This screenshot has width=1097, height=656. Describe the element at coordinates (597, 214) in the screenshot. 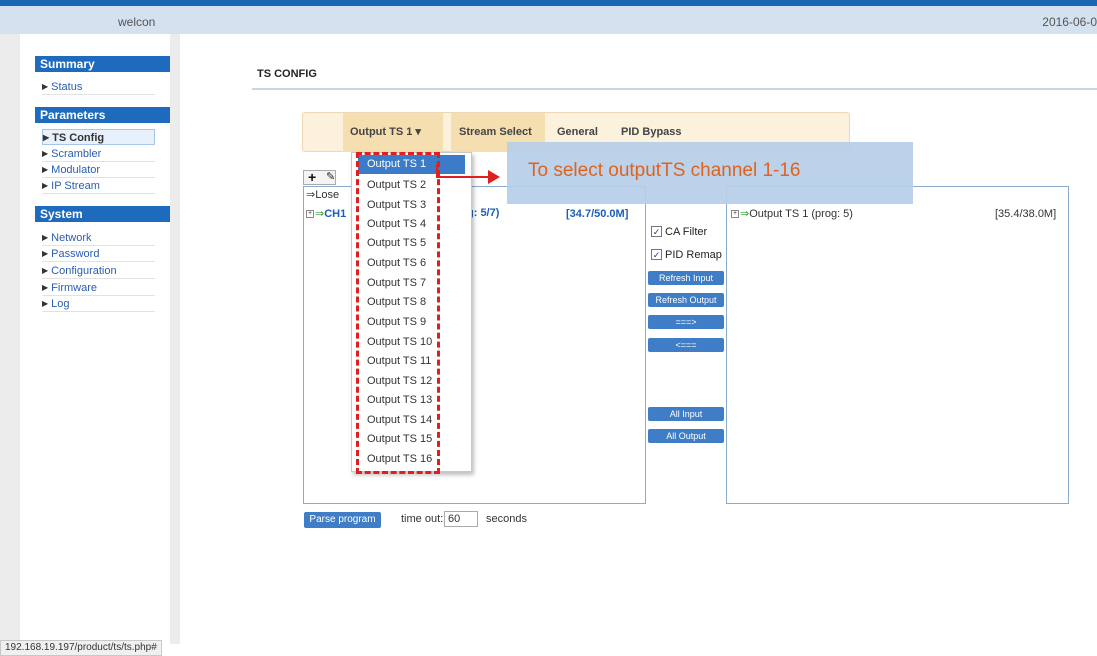

I see `input-rate: [34.7/50.0M]` at that location.